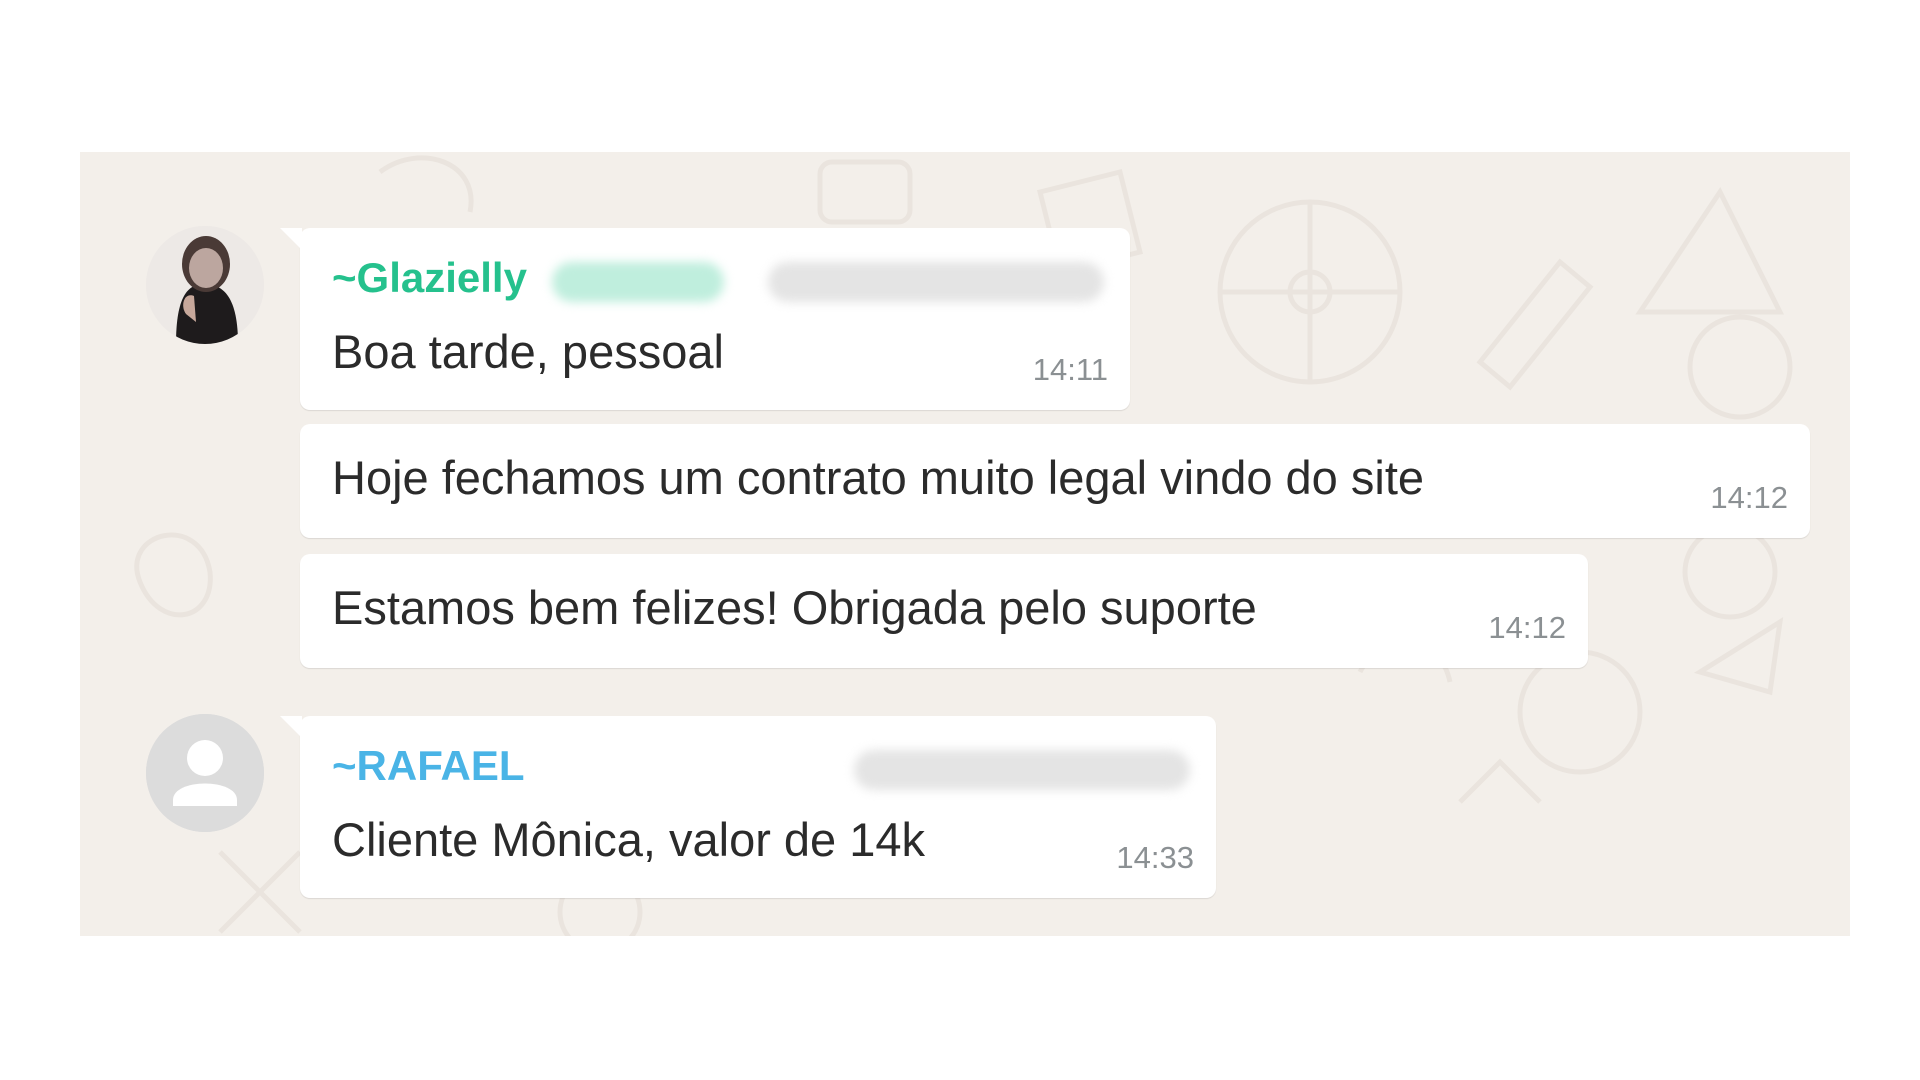  What do you see at coordinates (528, 351) in the screenshot?
I see `message-text: Boa tarde, pessoal` at bounding box center [528, 351].